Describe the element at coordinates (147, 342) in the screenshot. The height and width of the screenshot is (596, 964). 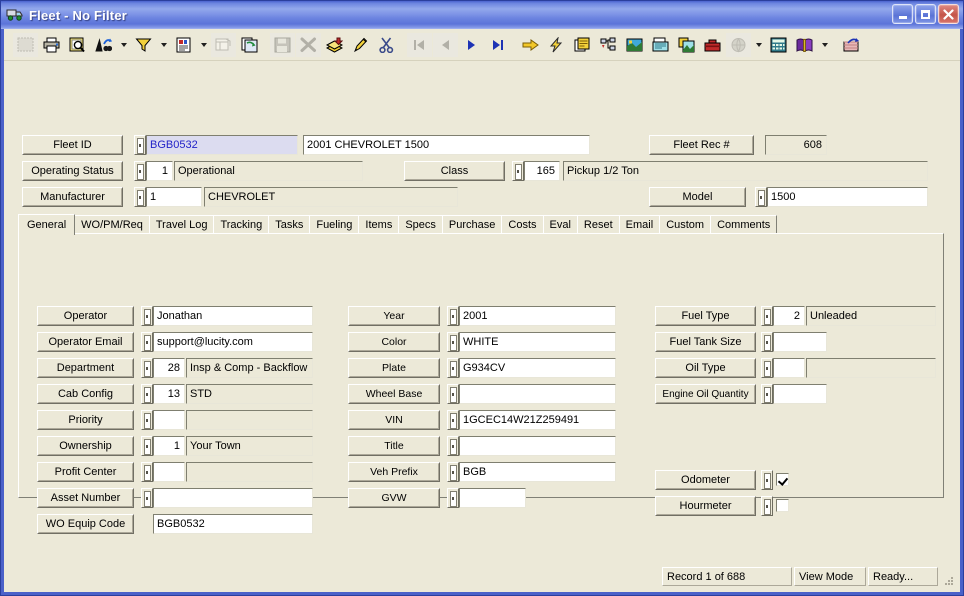
I see `operator-email-picker` at that location.